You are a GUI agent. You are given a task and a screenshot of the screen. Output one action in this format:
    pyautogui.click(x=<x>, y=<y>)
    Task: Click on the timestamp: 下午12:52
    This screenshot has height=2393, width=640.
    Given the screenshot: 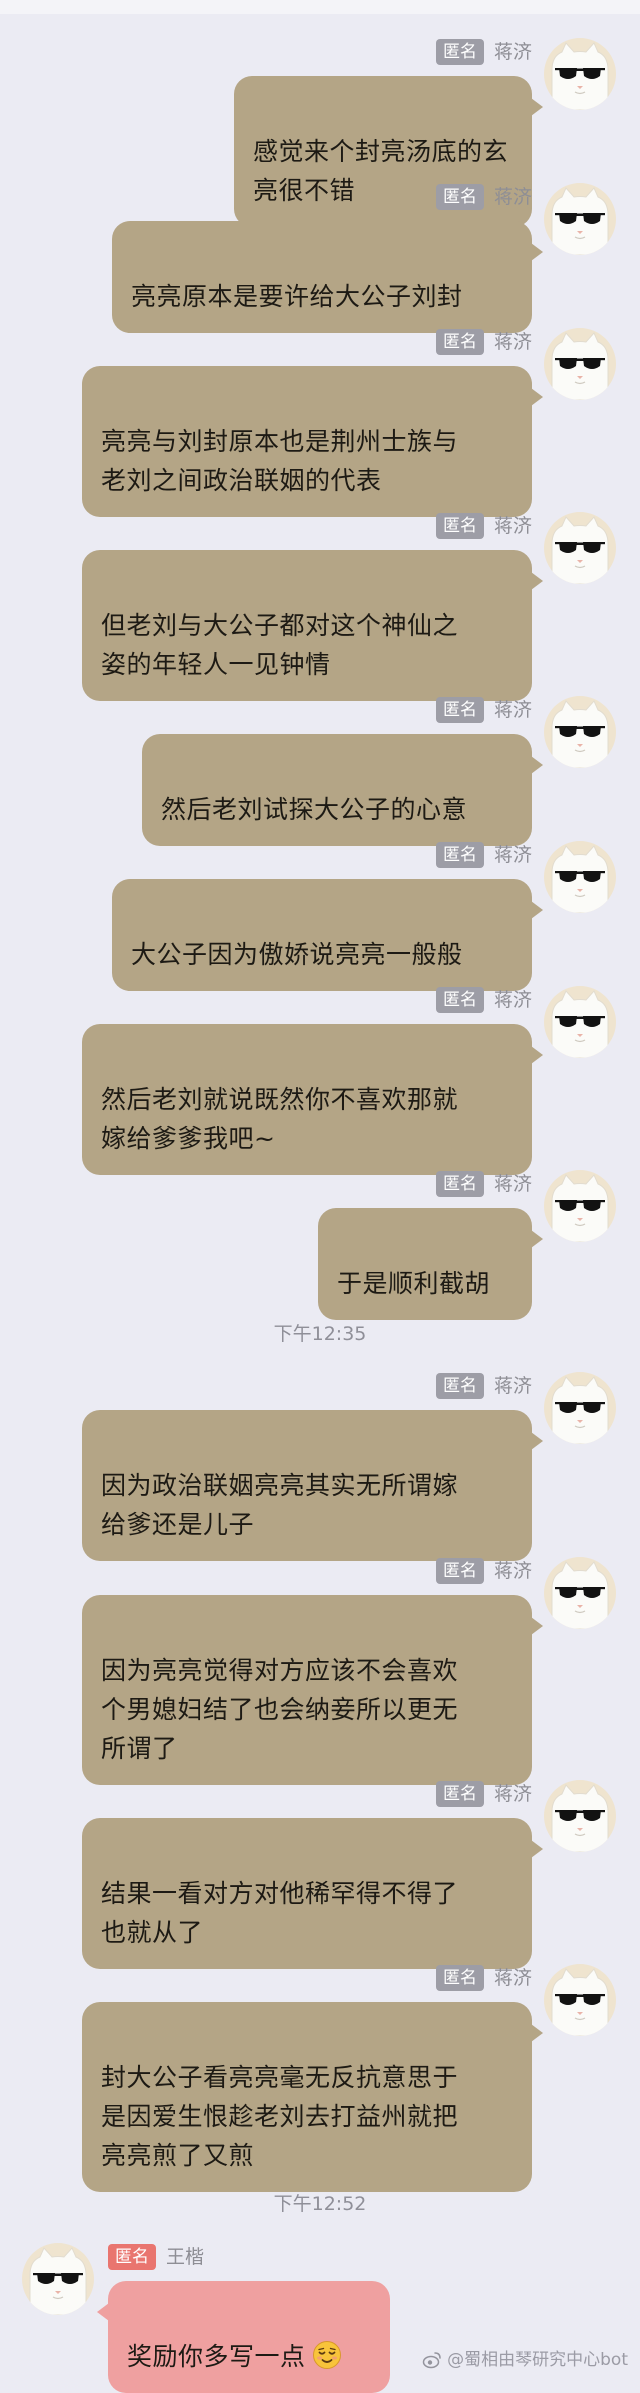 What is the action you would take?
    pyautogui.click(x=320, y=2204)
    